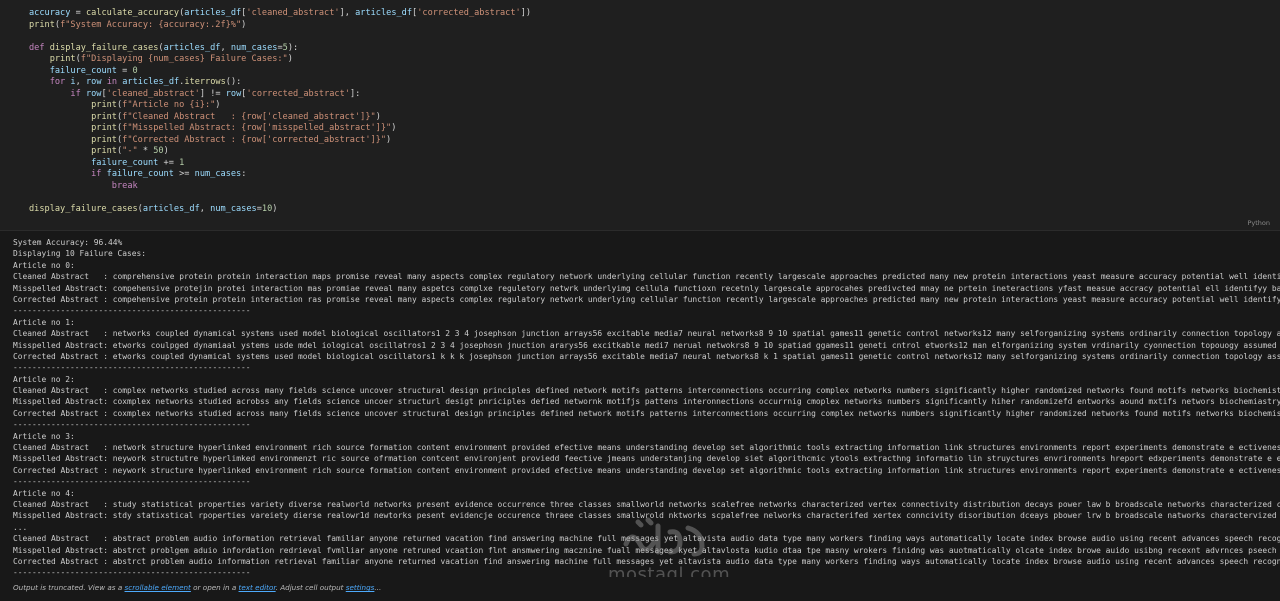  What do you see at coordinates (280, 106) in the screenshot?
I see `code-line: print(f"Article no {i}:")` at bounding box center [280, 106].